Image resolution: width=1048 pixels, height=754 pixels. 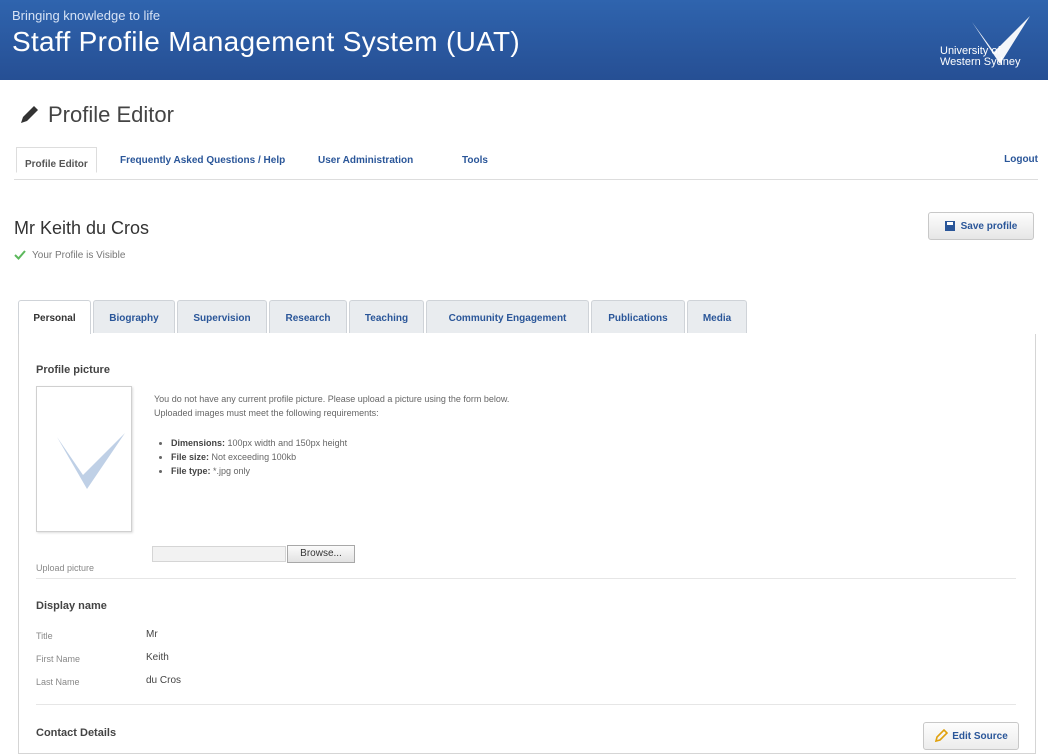 What do you see at coordinates (308, 316) in the screenshot?
I see `tab-research: Research` at bounding box center [308, 316].